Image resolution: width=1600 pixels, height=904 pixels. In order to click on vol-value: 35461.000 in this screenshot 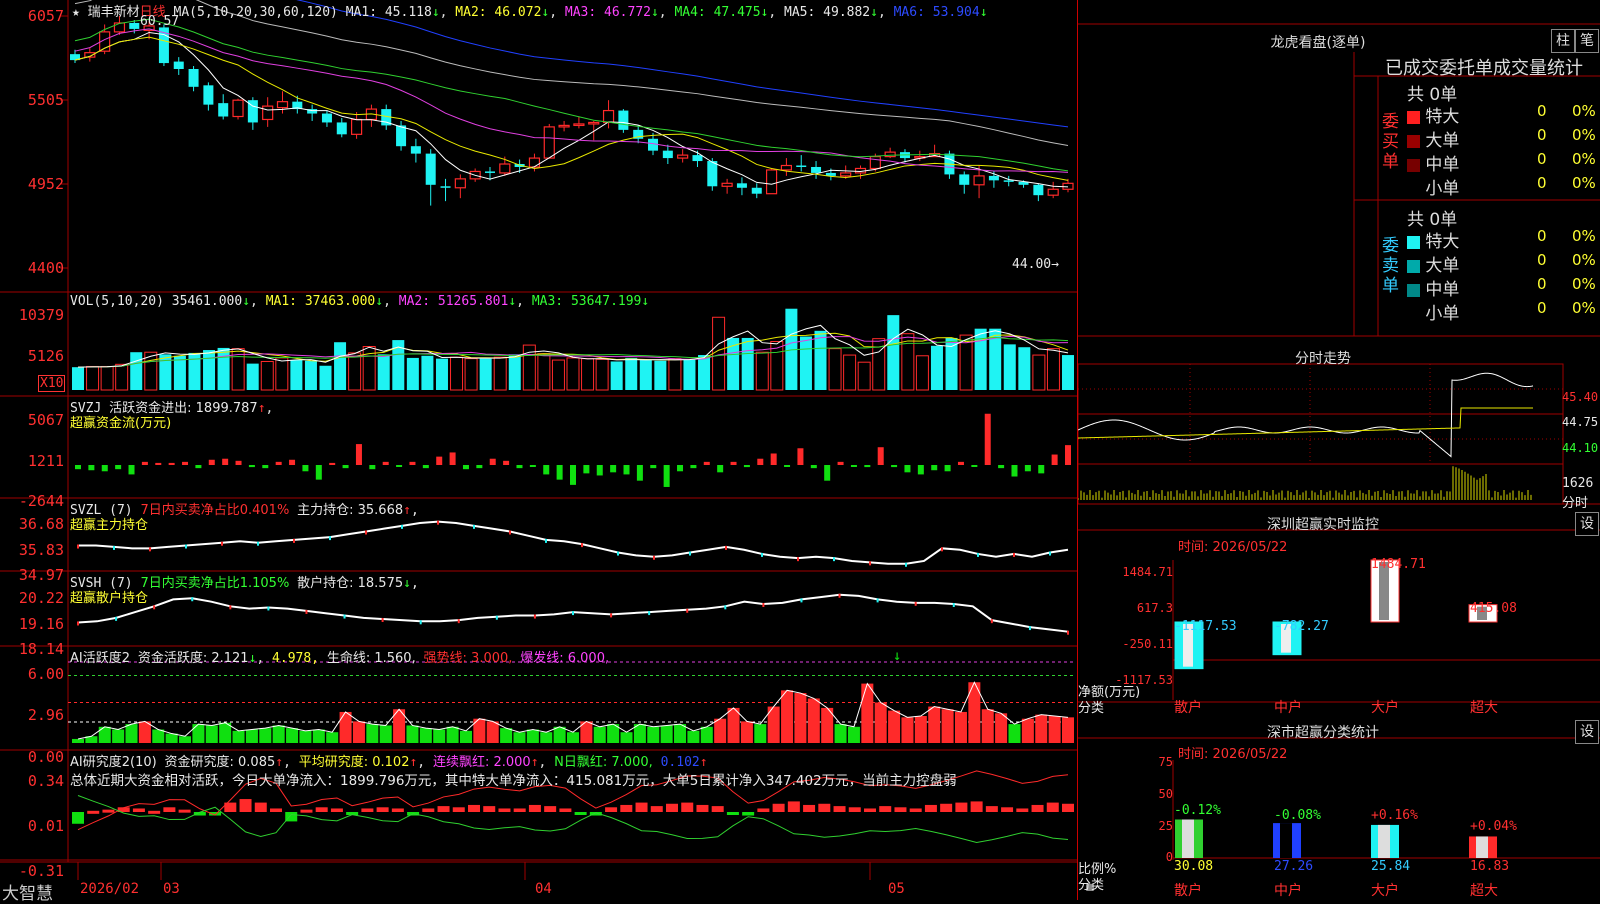, I will do `click(207, 301)`.